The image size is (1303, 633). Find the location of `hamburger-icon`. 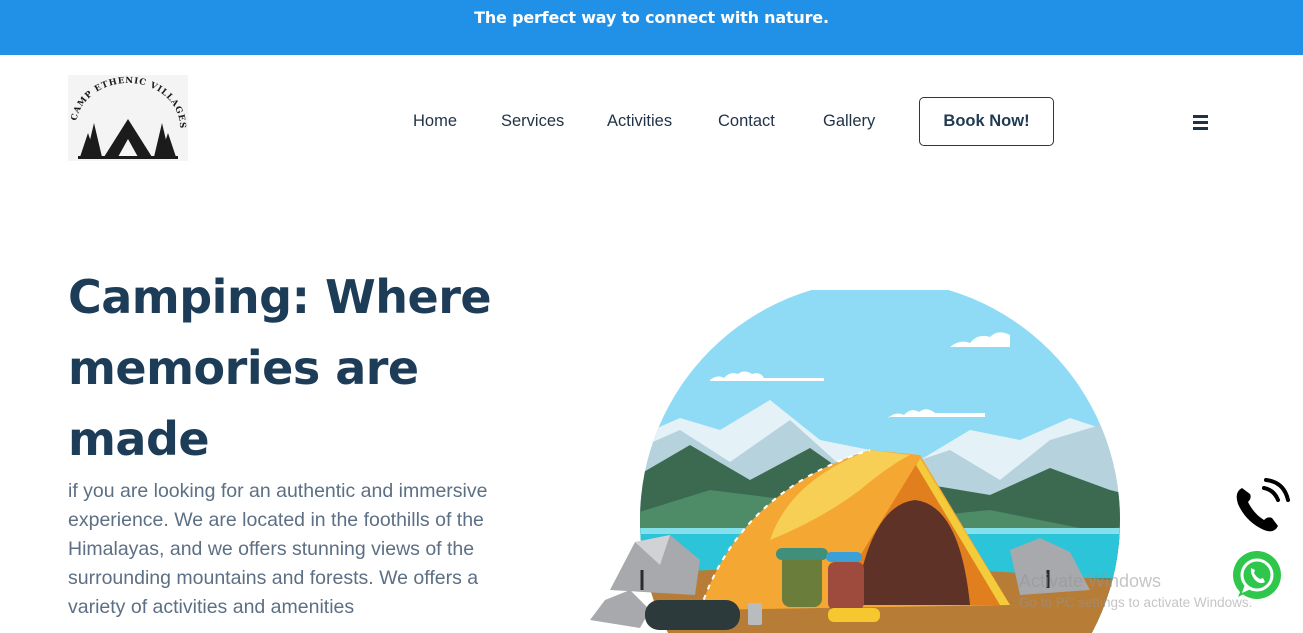

hamburger-icon is located at coordinates (1200, 122).